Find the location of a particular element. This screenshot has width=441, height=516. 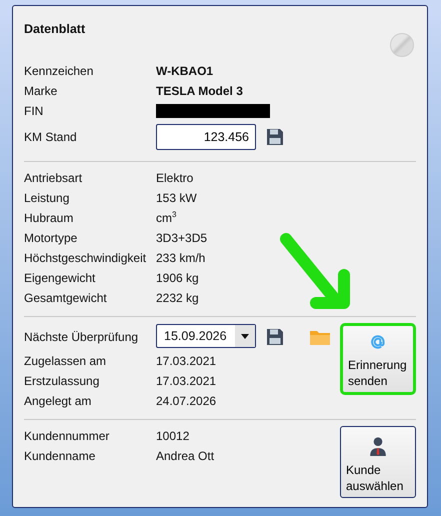

panel-title: Datenblatt is located at coordinates (55, 29).